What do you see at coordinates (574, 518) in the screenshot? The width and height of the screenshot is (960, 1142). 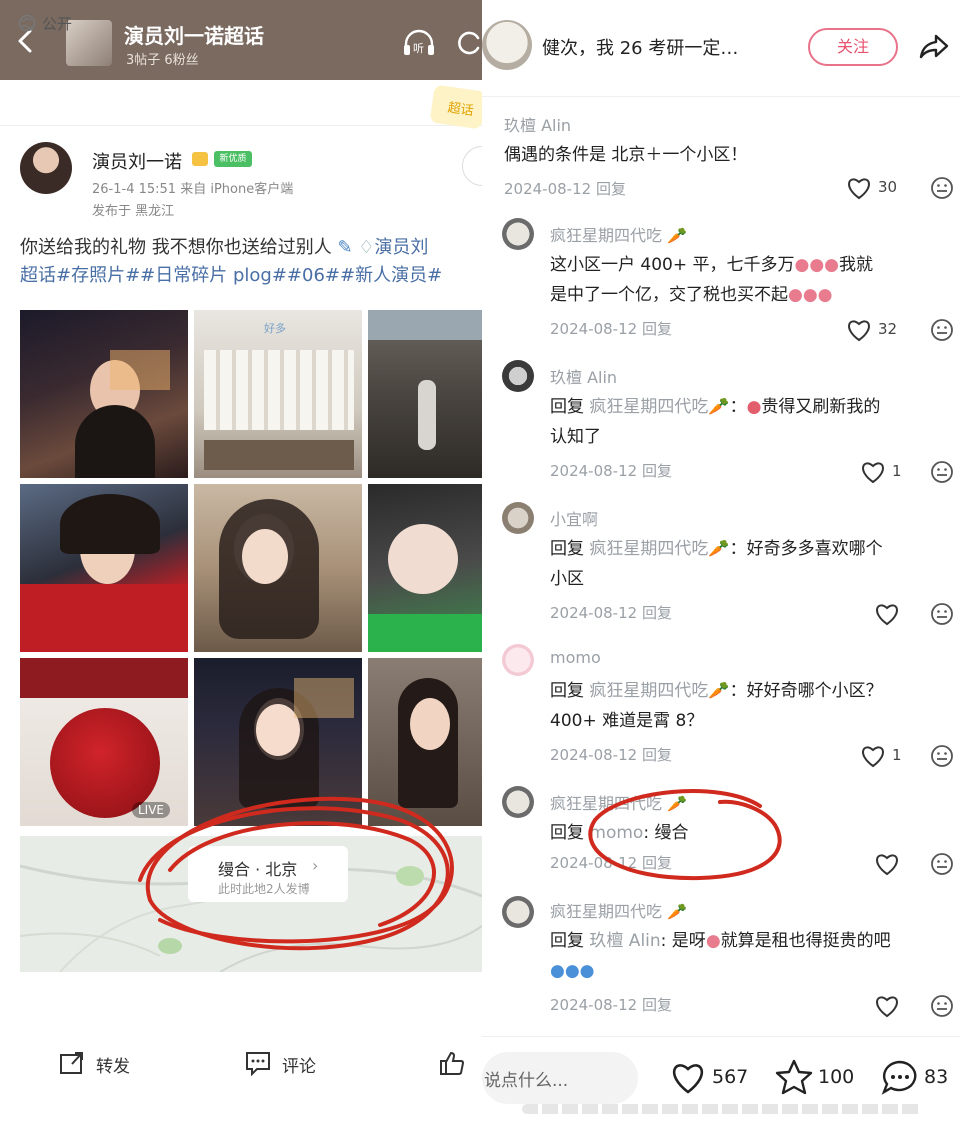 I see `comment-author: 小宜啊` at bounding box center [574, 518].